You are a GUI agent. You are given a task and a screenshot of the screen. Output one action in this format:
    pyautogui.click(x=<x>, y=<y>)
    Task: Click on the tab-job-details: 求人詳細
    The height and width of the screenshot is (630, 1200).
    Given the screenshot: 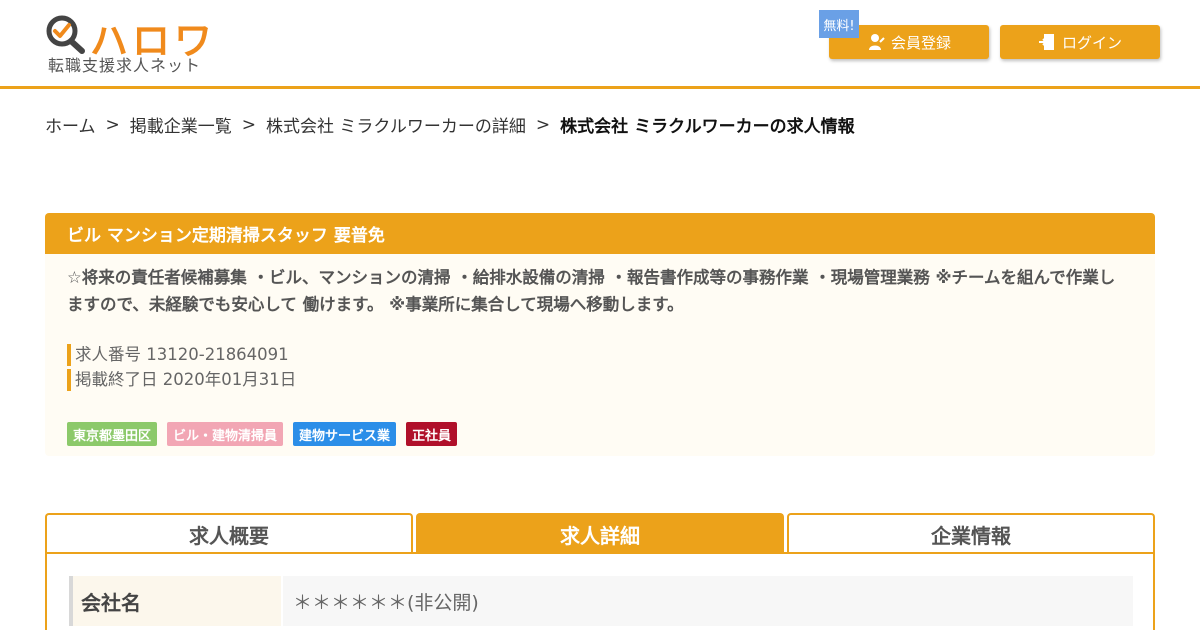 What is the action you would take?
    pyautogui.click(x=600, y=533)
    